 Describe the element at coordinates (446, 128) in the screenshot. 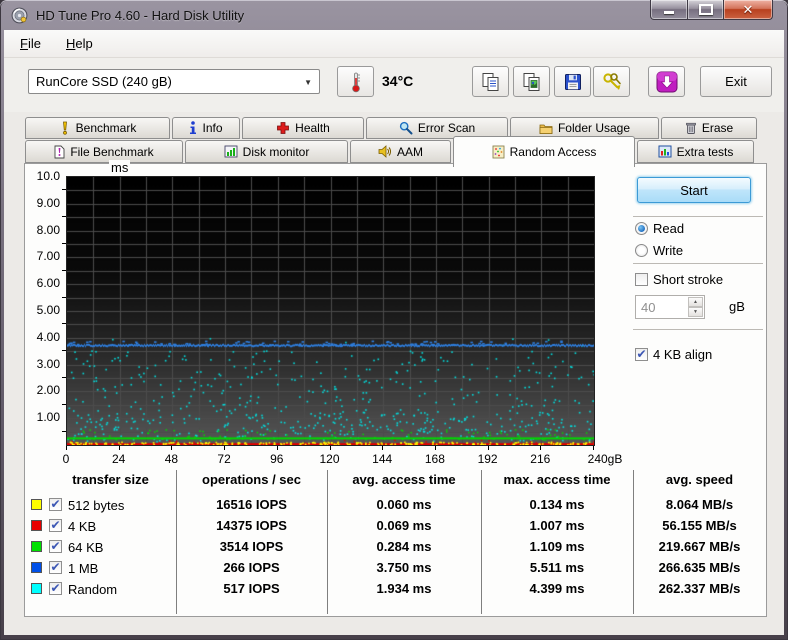

I see `tab-label: Error Scan` at that location.